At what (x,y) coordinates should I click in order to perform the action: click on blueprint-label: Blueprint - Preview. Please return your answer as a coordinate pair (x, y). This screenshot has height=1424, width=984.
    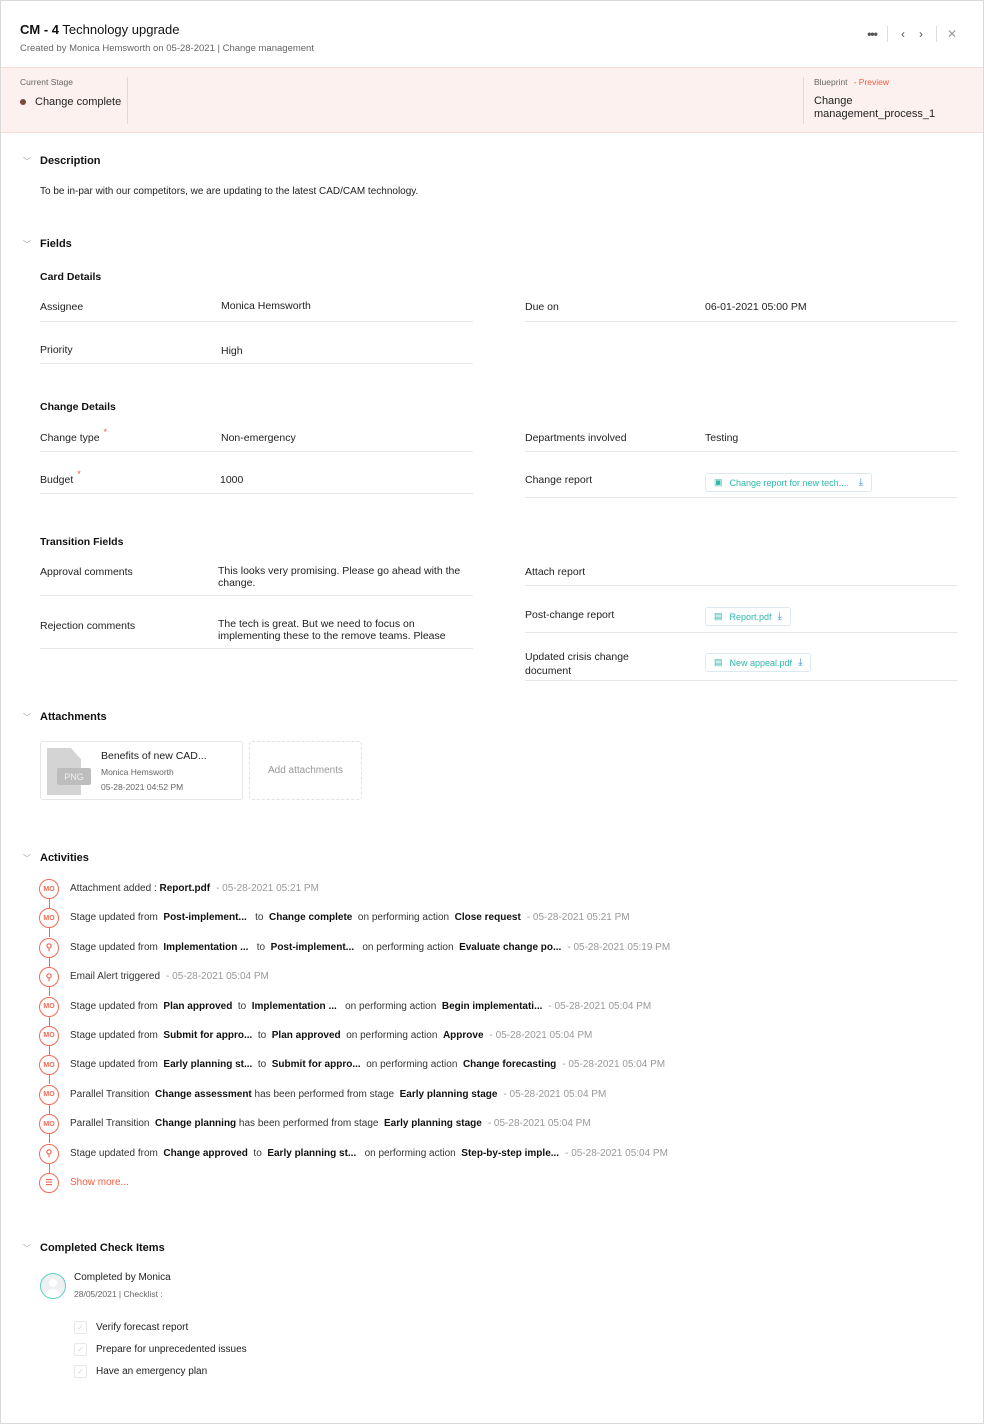
    Looking at the image, I should click on (893, 82).